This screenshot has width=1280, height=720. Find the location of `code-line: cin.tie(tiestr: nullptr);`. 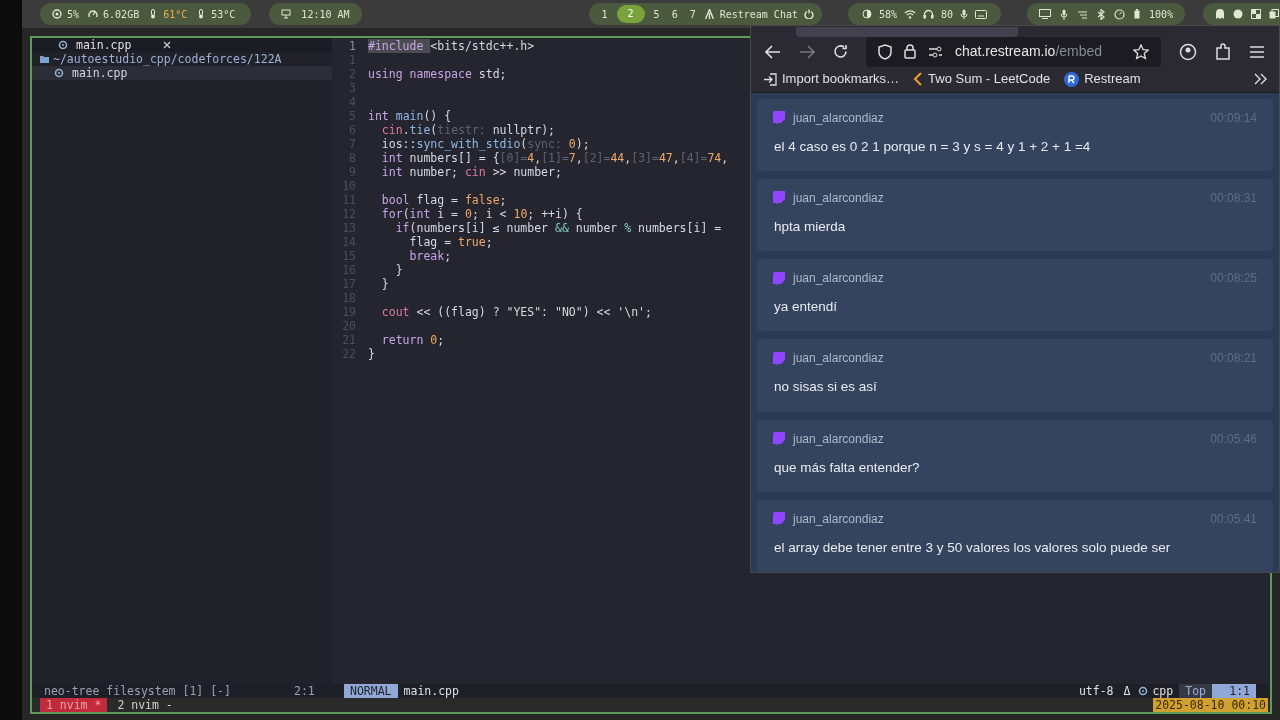

code-line: cin.tie(tiestr: nullptr); is located at coordinates (467, 130).